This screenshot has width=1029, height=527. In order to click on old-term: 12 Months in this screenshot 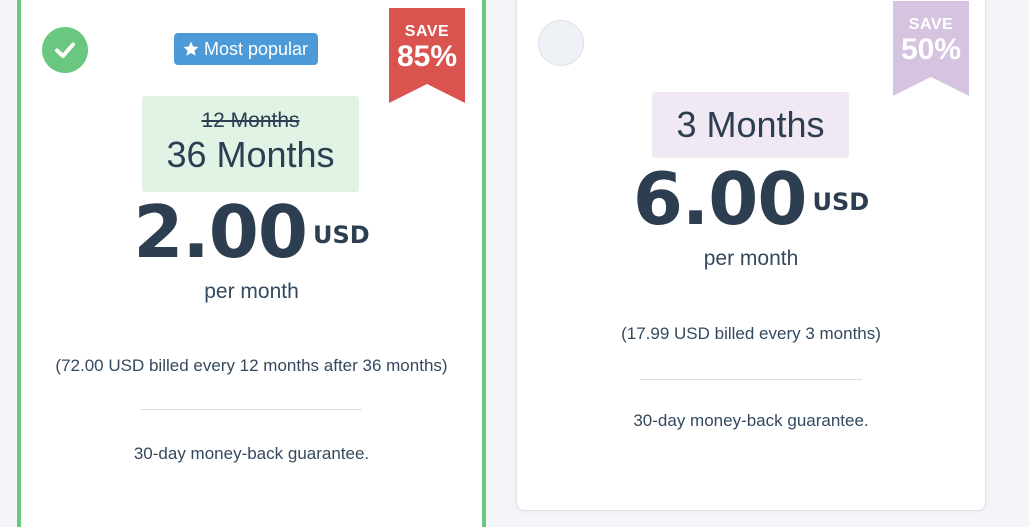, I will do `click(250, 120)`.